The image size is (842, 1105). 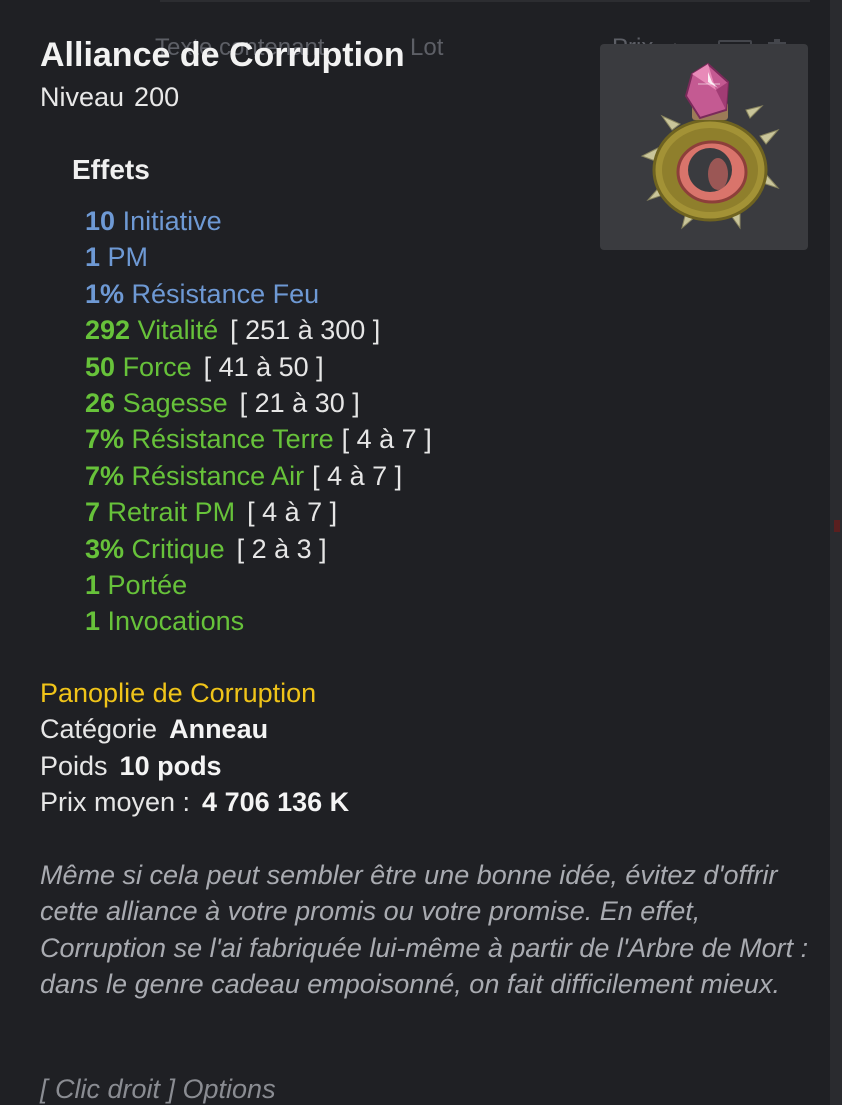 What do you see at coordinates (426, 48) in the screenshot?
I see `column-header-lot: Lot` at bounding box center [426, 48].